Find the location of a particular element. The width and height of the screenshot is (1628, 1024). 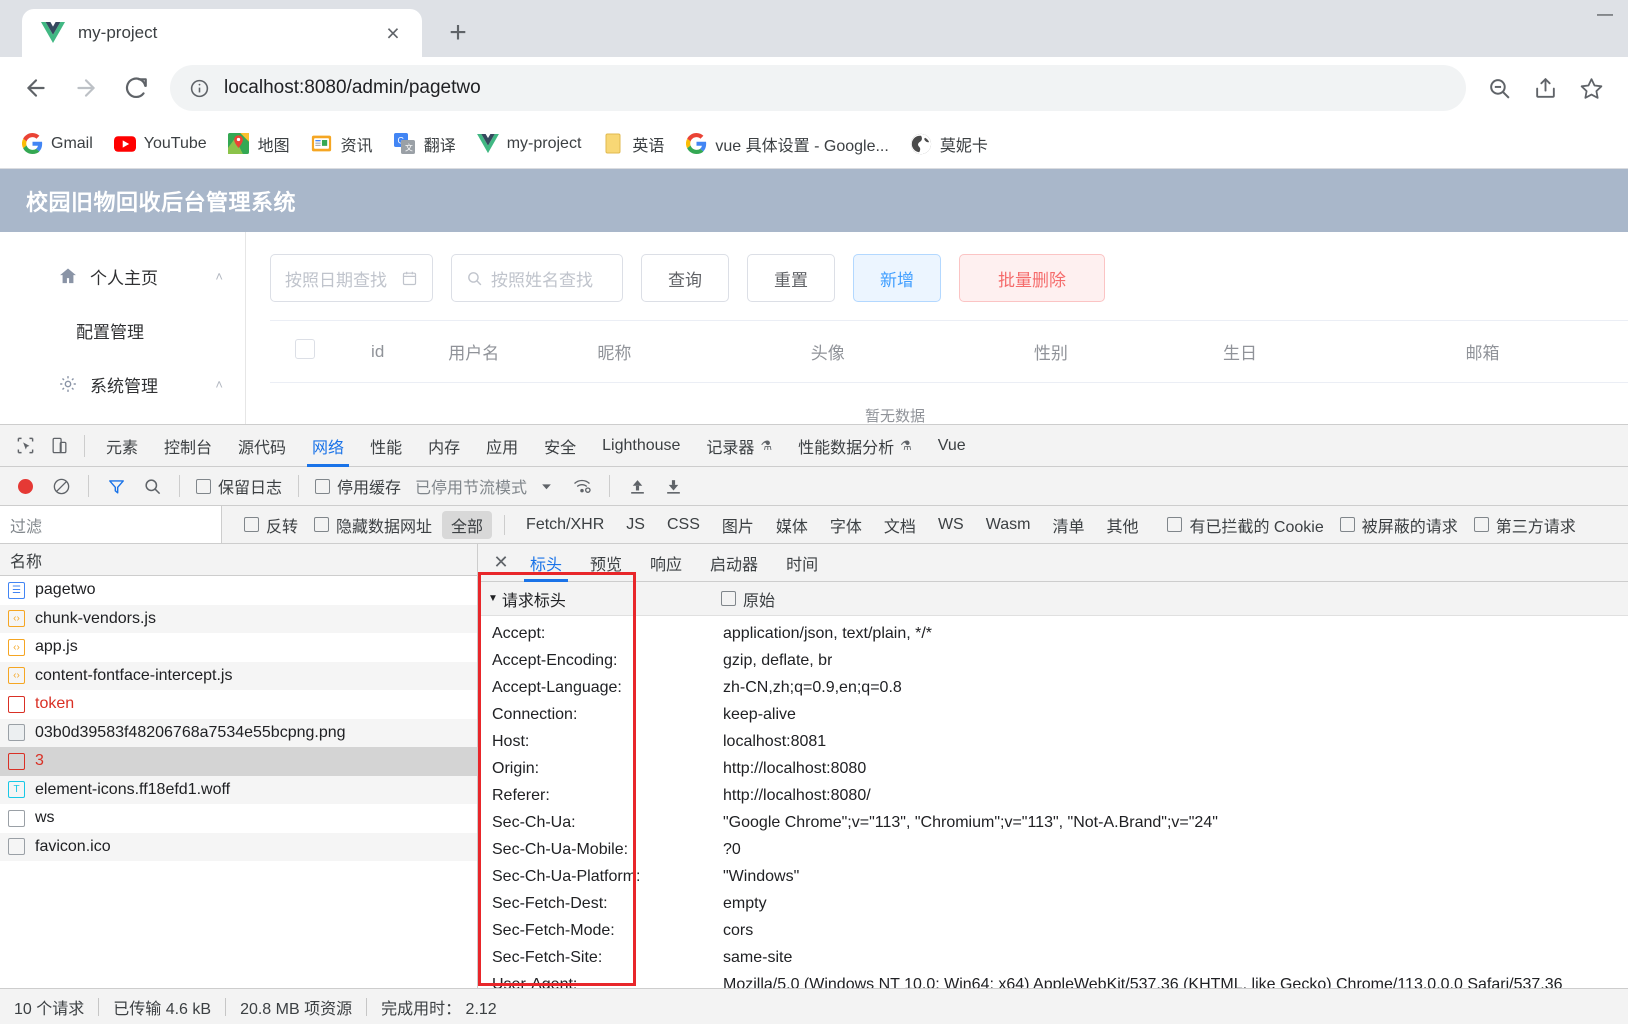

forward-arrow-icon is located at coordinates (86, 88).